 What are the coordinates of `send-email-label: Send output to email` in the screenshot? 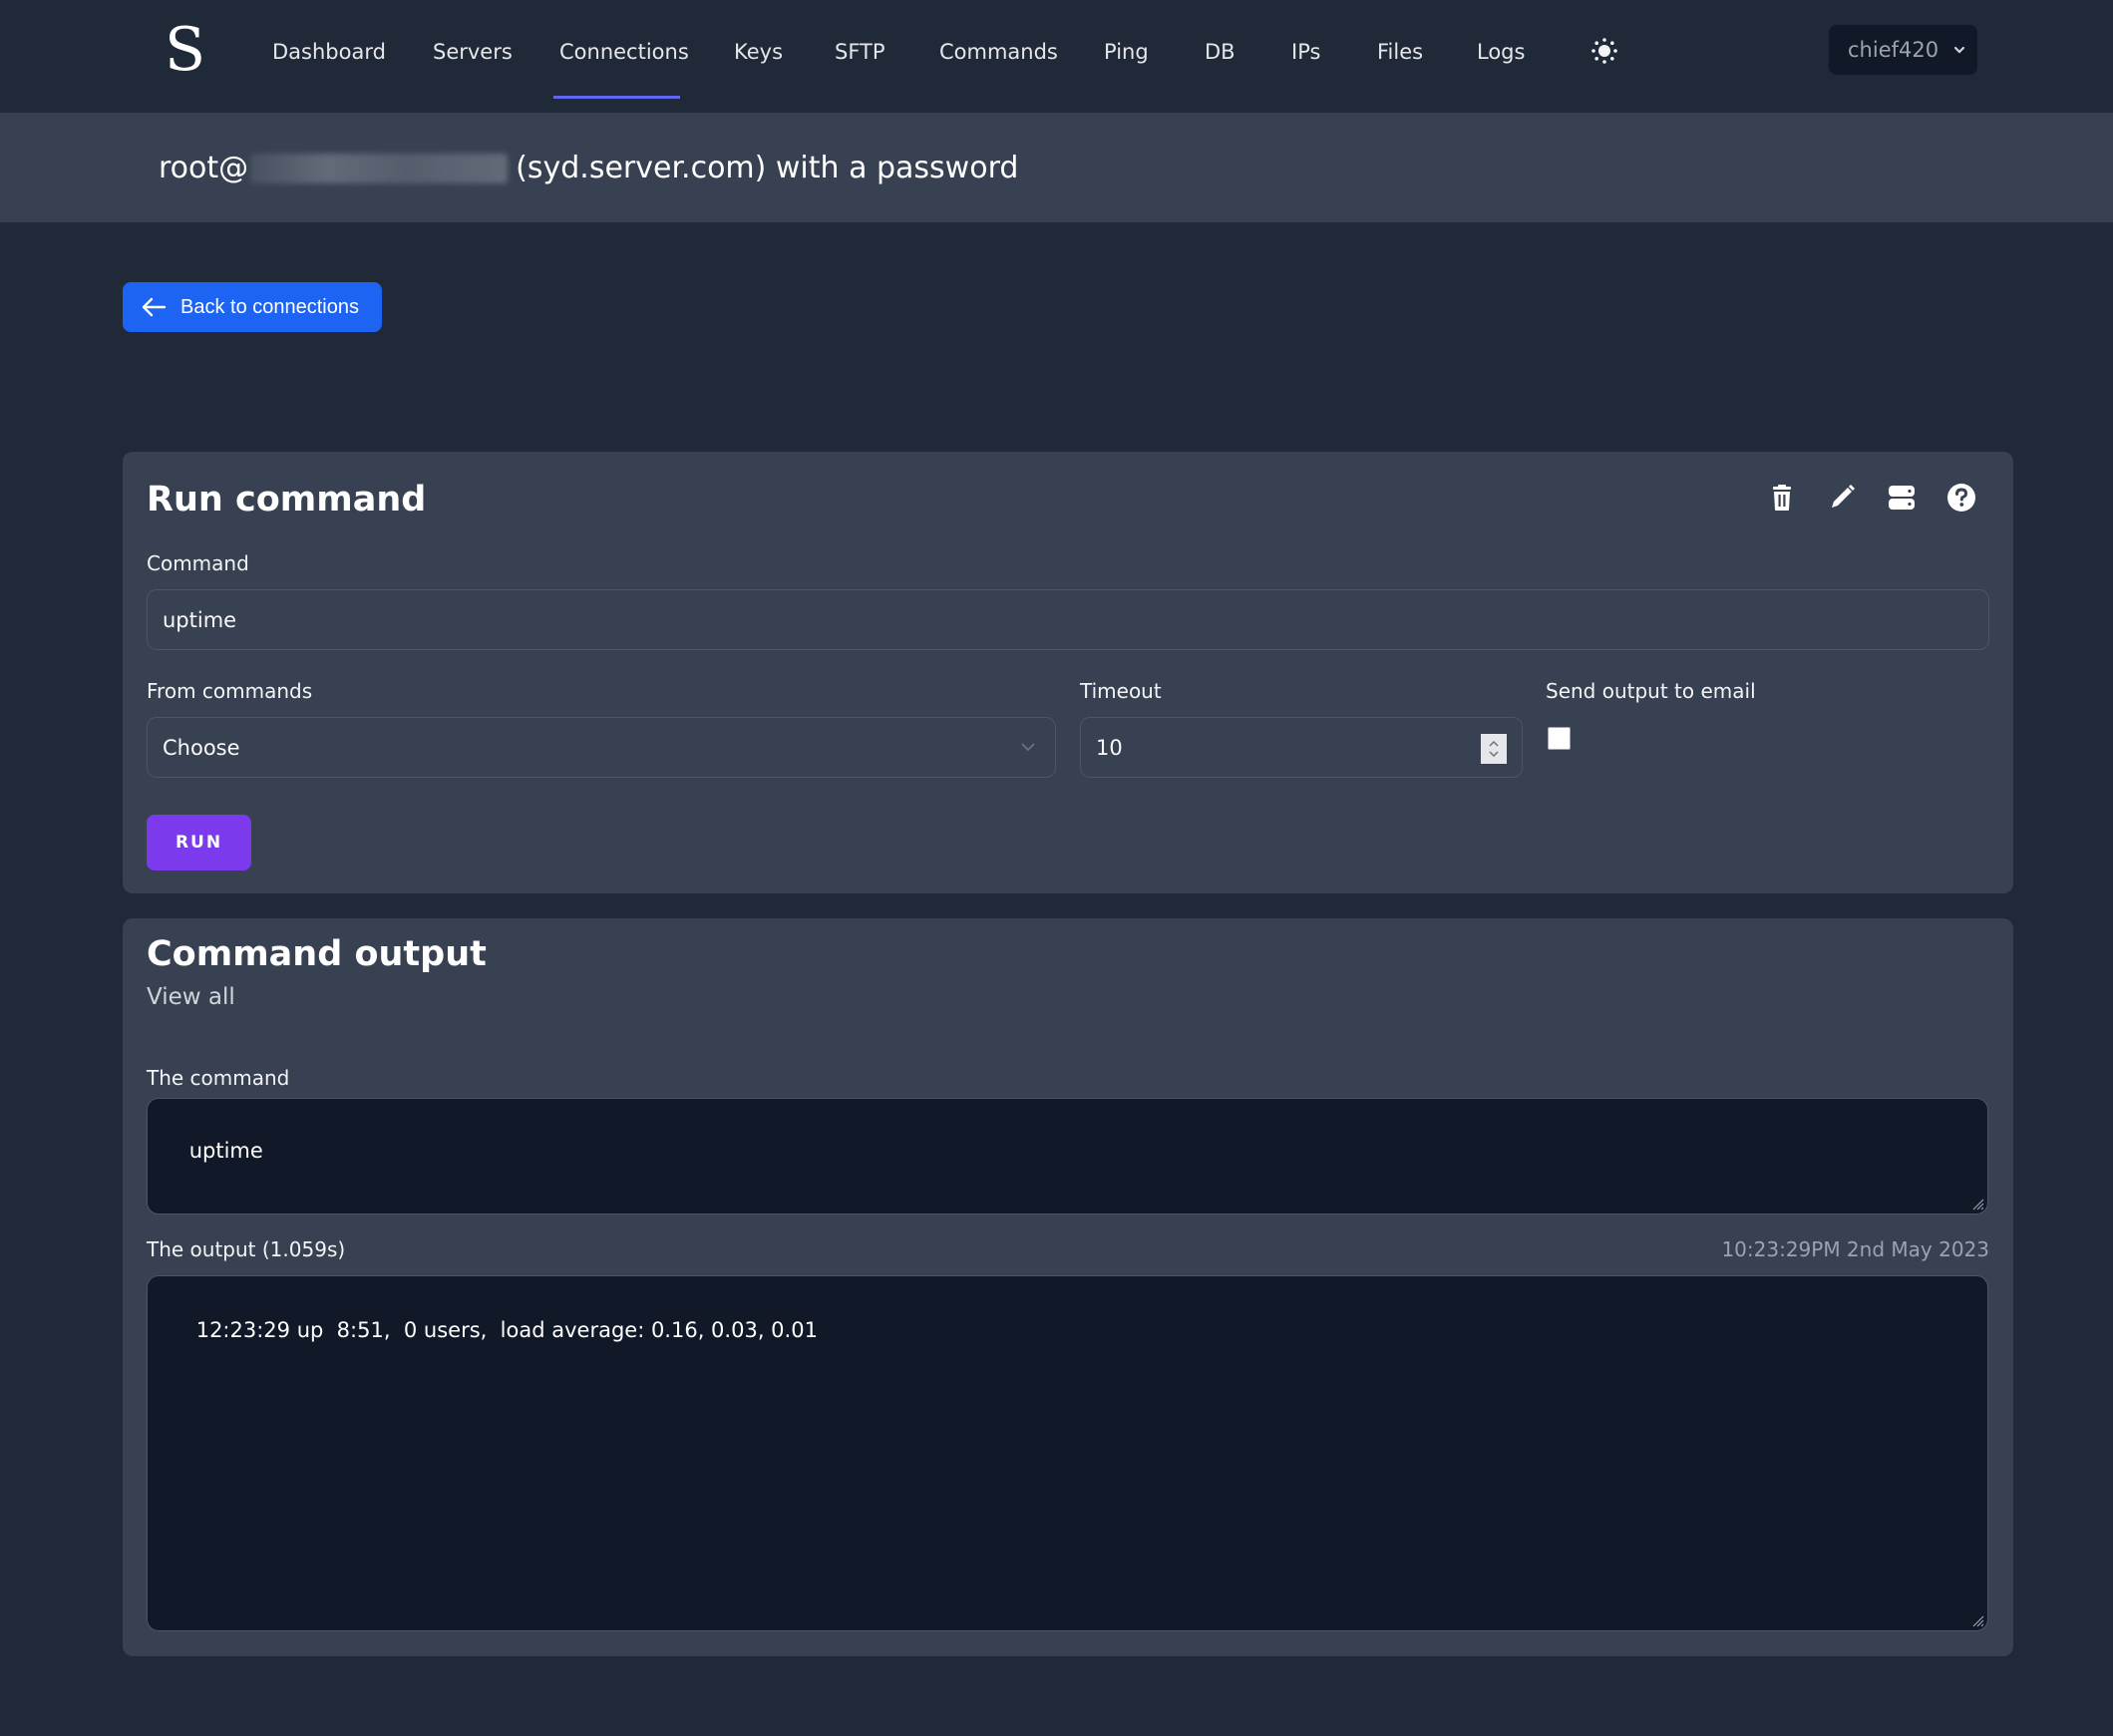 It's located at (1651, 691).